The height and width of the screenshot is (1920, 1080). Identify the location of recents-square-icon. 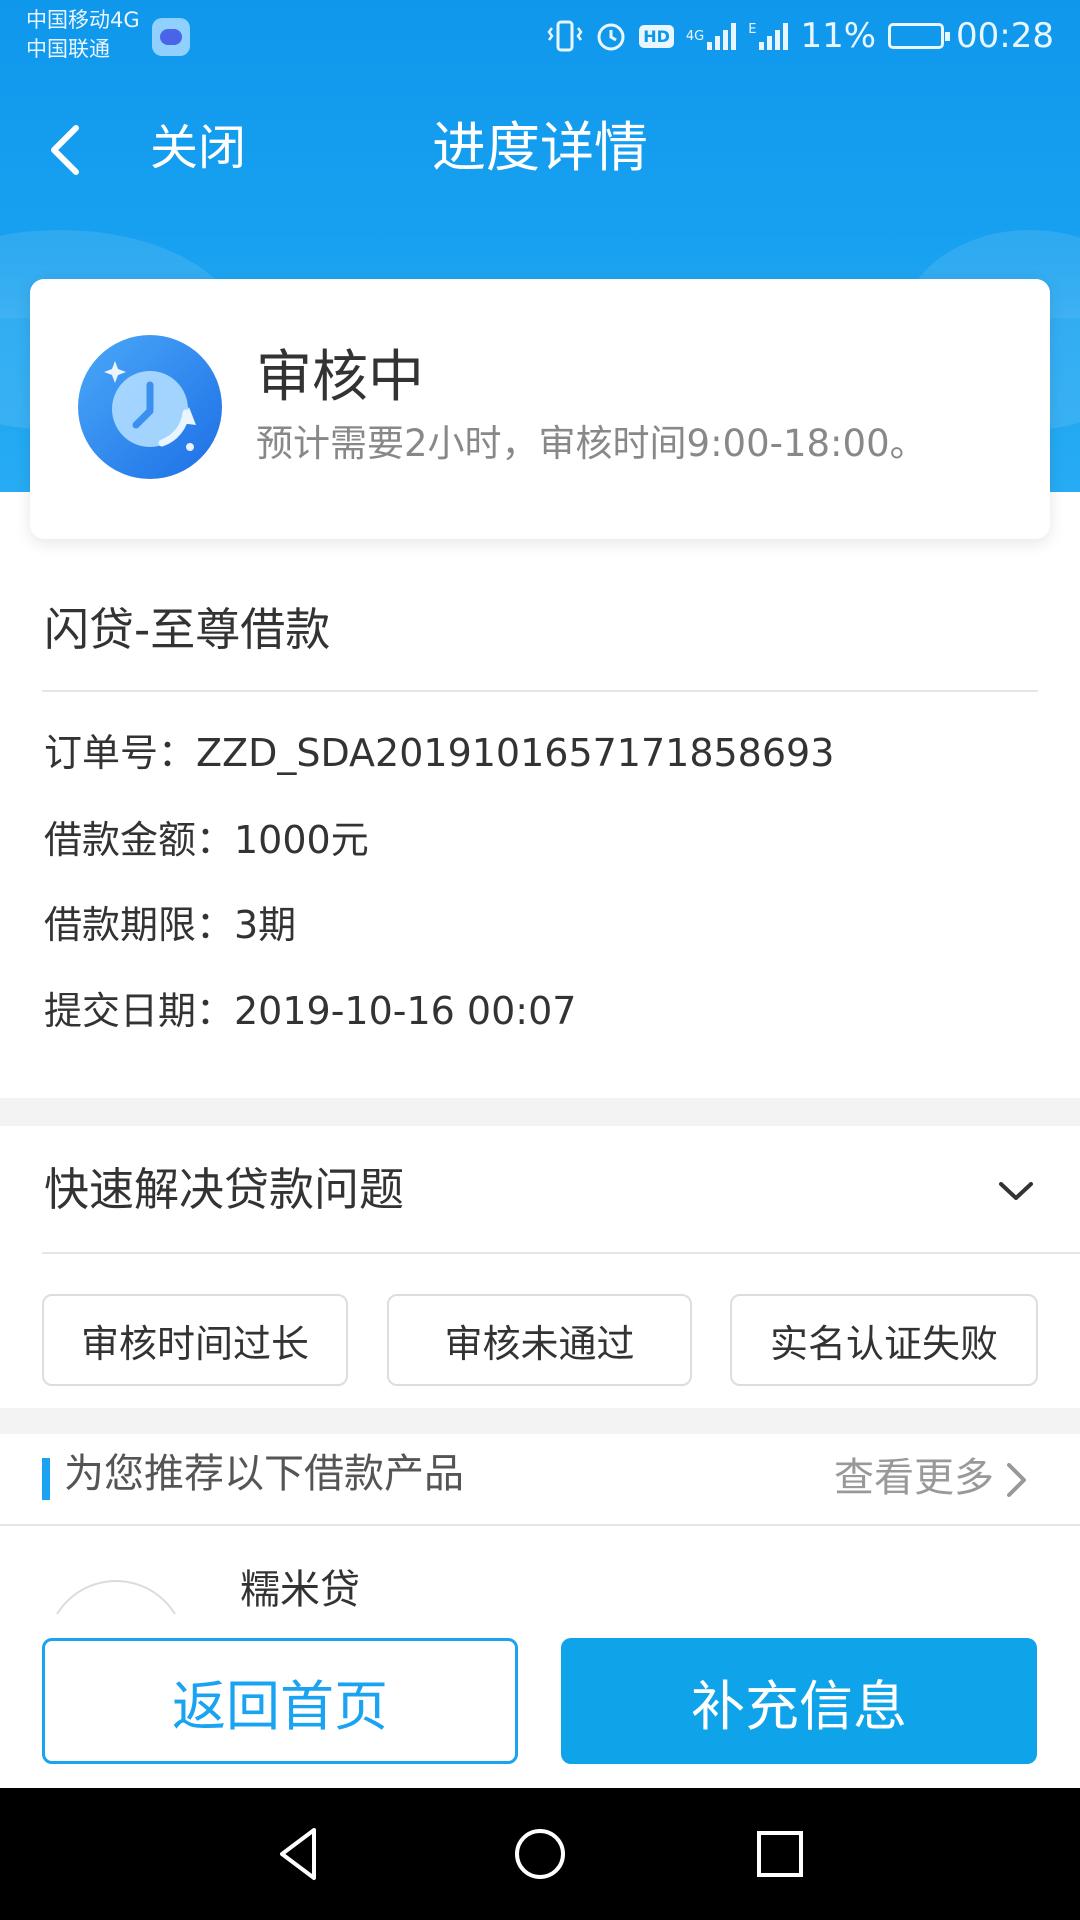
(780, 1854).